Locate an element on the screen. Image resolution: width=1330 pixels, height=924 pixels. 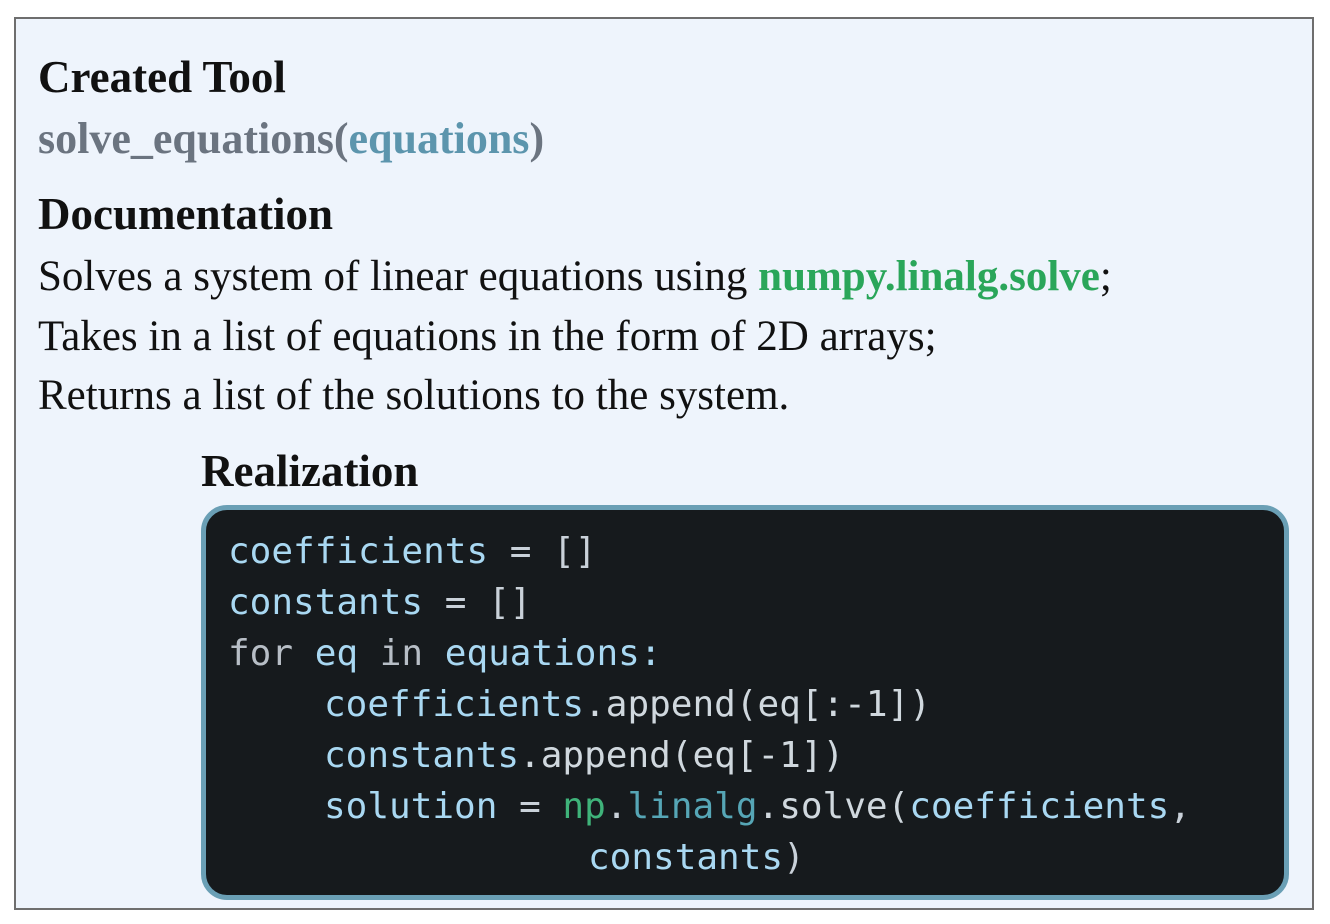
code-token: = is located at coordinates (530, 806).